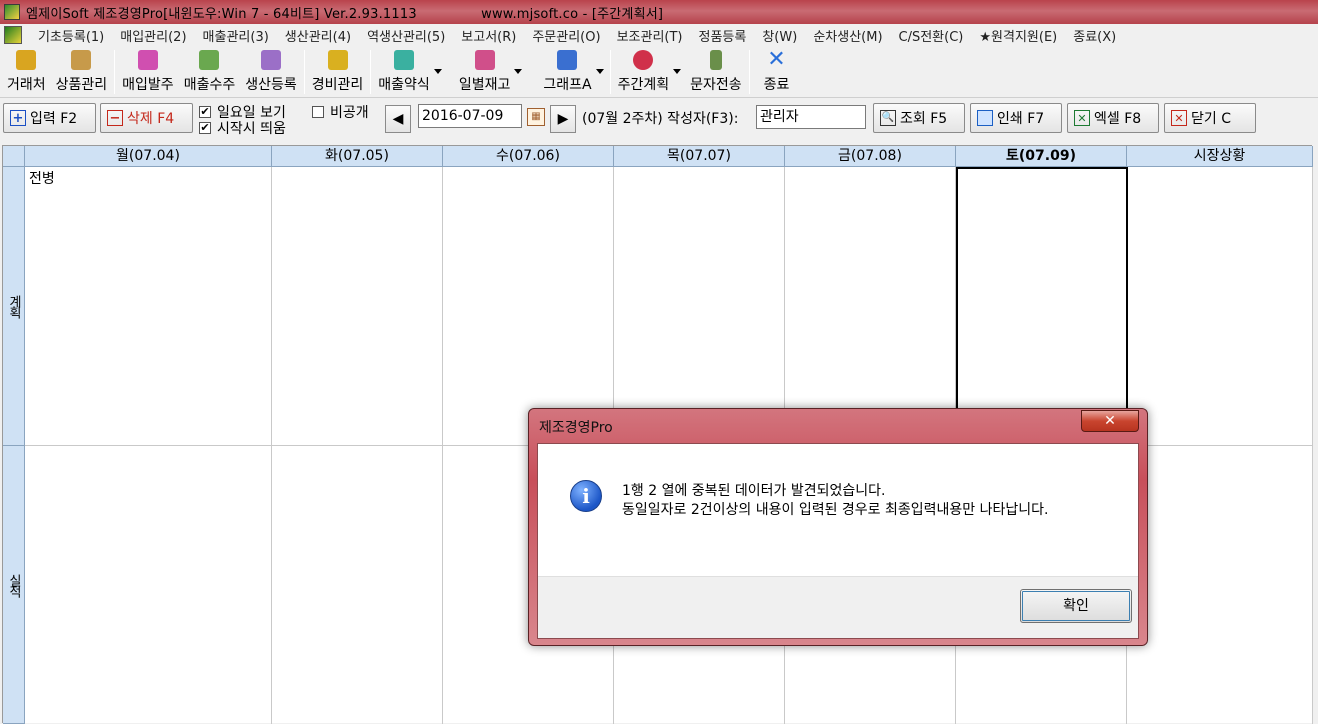 The width and height of the screenshot is (1318, 724). Describe the element at coordinates (1210, 118) in the screenshot. I see `close-button: ✕ 닫기 C` at that location.